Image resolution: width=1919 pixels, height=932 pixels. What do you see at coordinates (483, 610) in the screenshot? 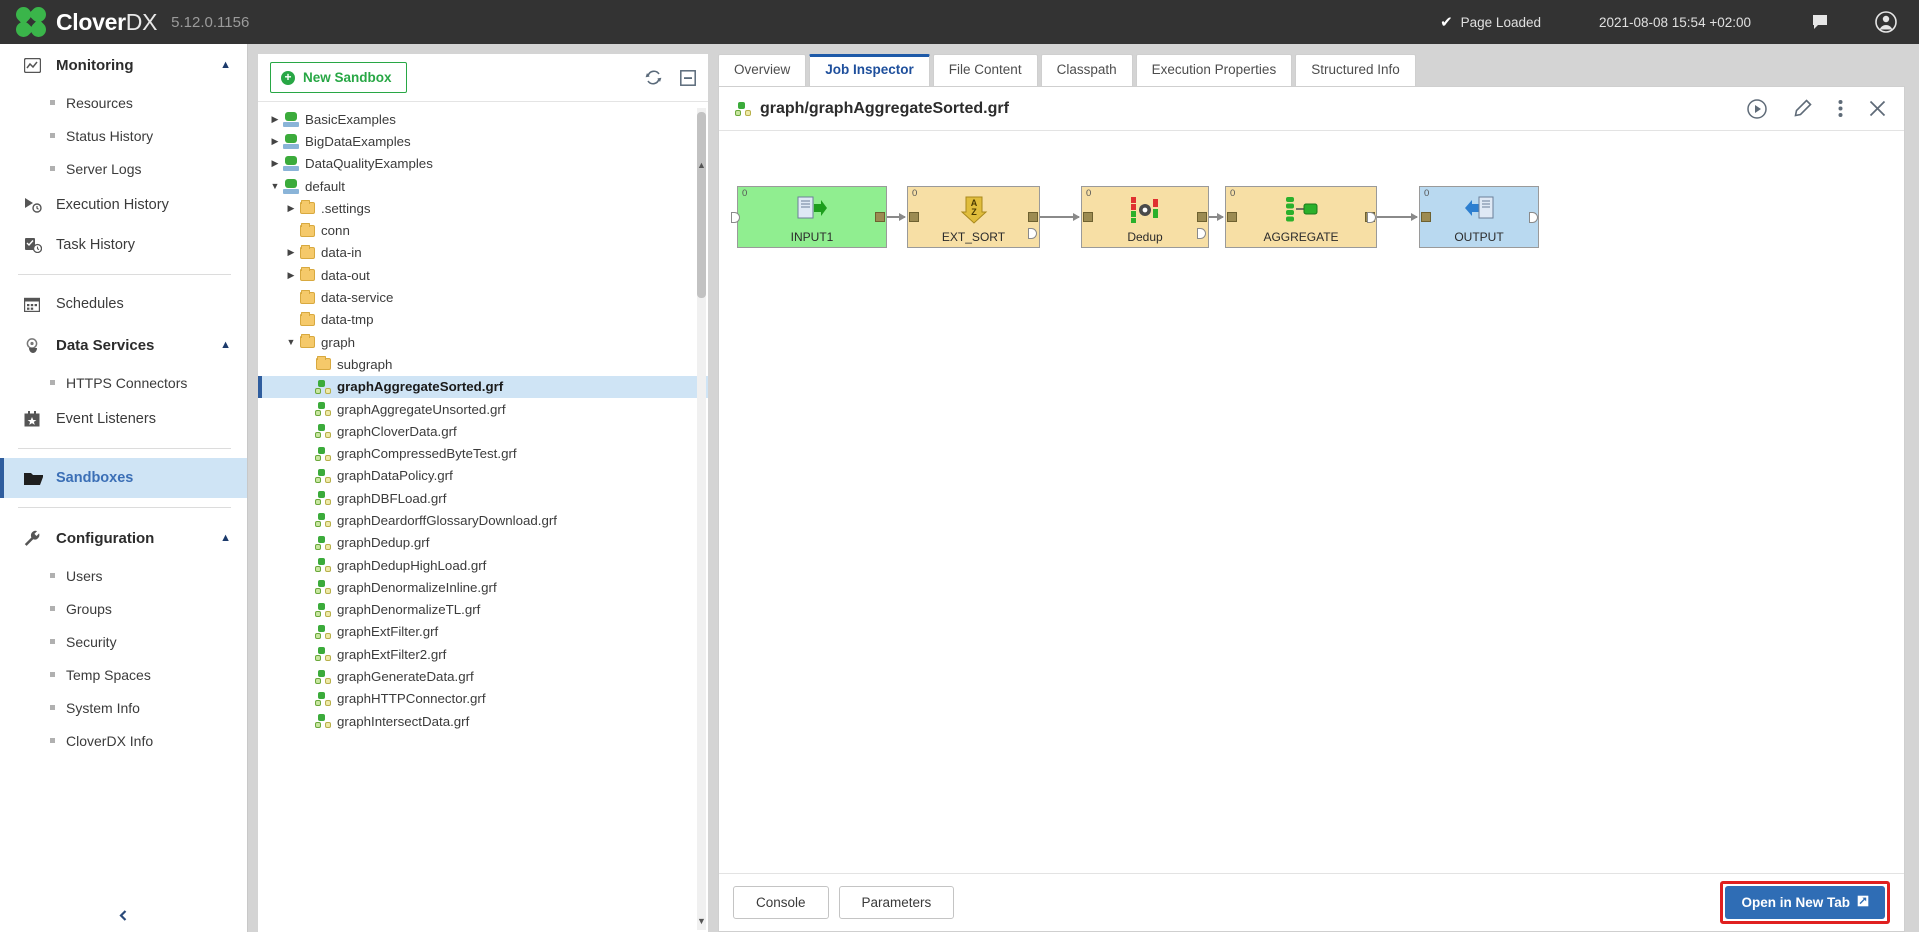
I see `tree-row: graphDenormalizeTL.grf` at bounding box center [483, 610].